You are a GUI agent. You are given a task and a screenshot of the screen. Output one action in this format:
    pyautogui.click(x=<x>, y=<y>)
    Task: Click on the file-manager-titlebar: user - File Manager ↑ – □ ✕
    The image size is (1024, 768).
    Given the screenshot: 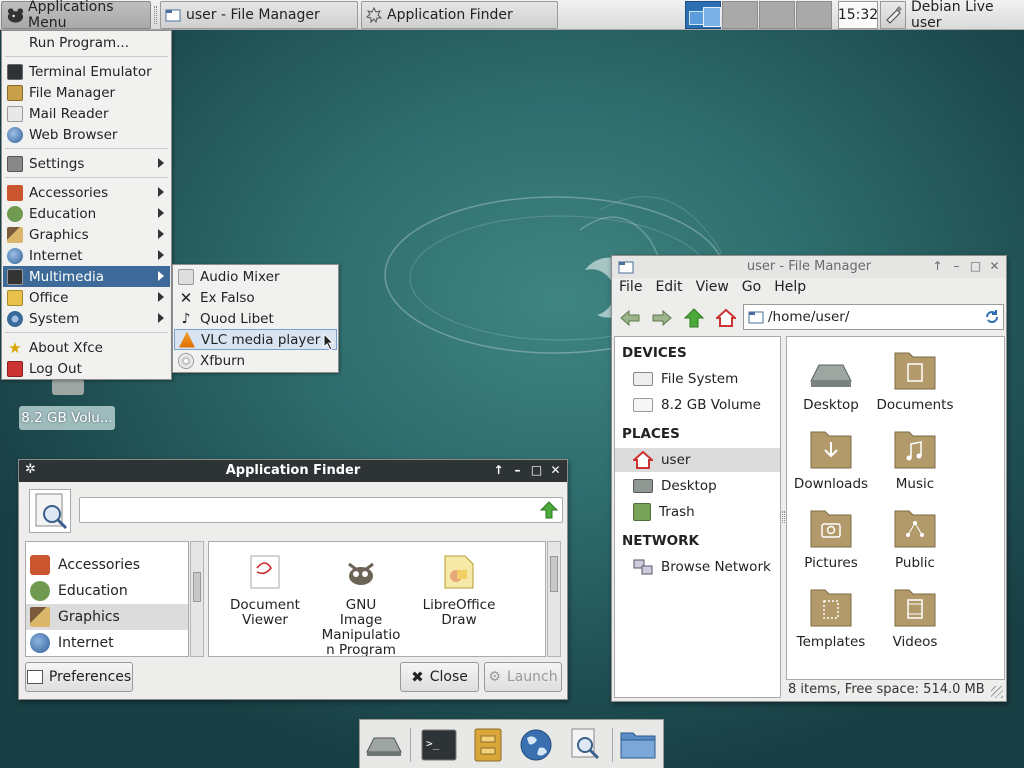 What is the action you would take?
    pyautogui.click(x=809, y=267)
    